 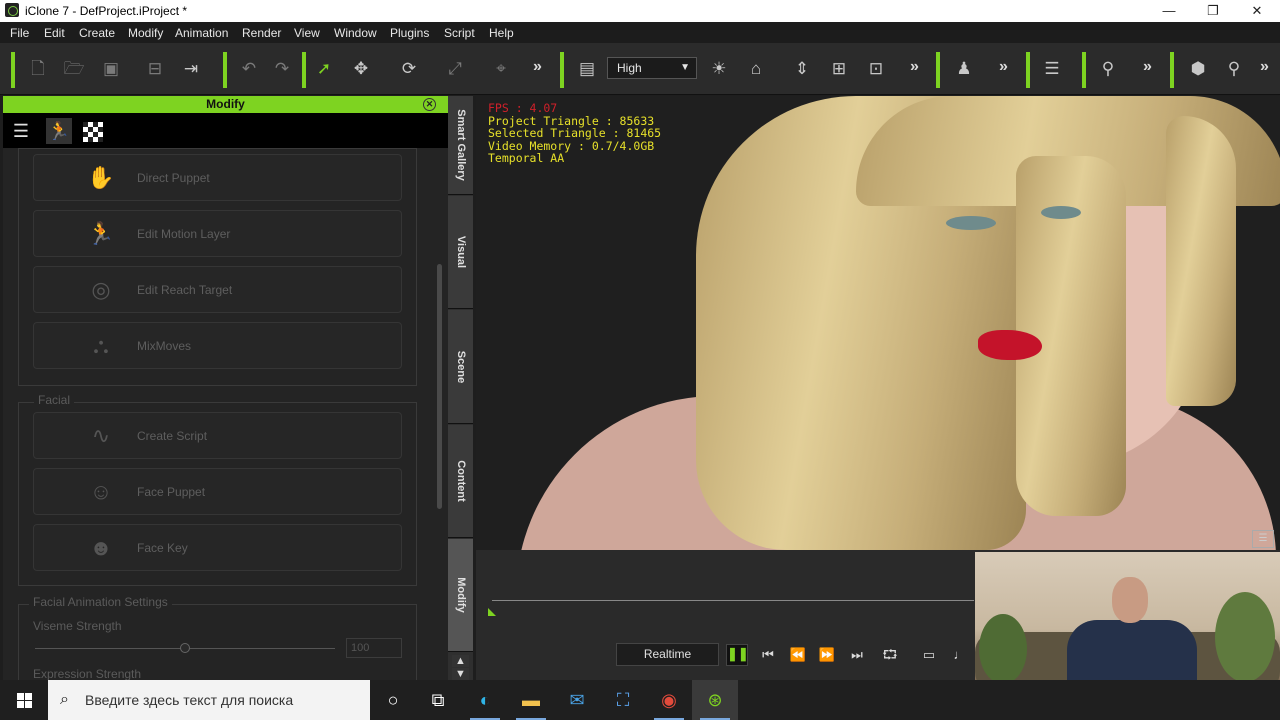 I want to click on realtime-button: Realtime, so click(x=667, y=654).